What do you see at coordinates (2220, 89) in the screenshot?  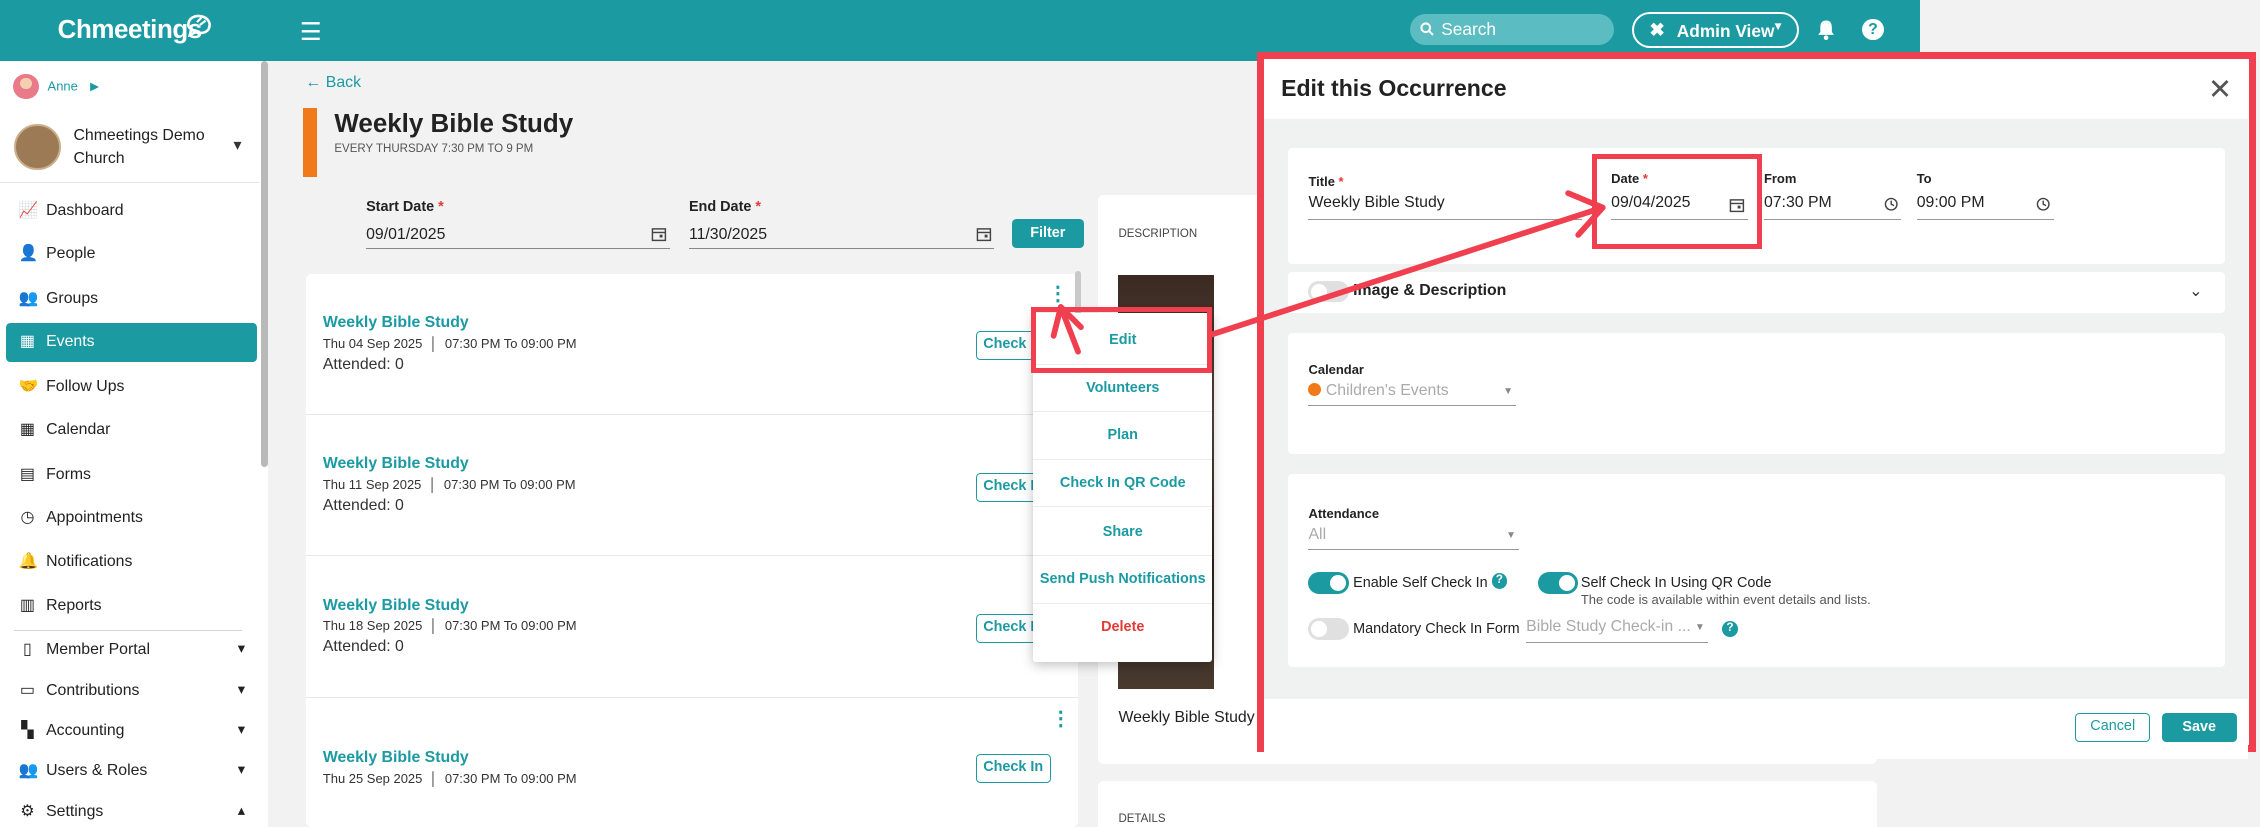 I see `close-icon: ✕` at bounding box center [2220, 89].